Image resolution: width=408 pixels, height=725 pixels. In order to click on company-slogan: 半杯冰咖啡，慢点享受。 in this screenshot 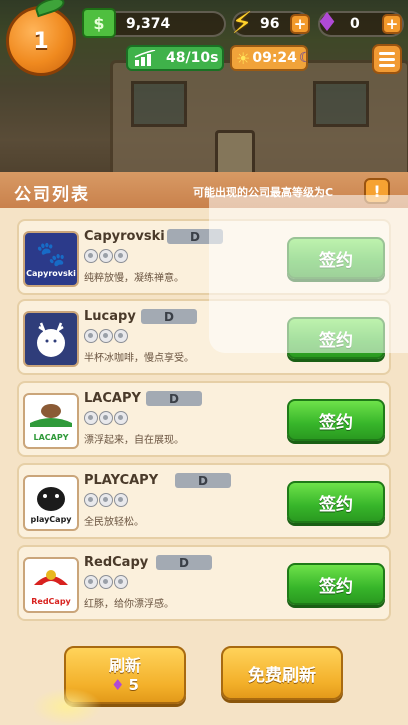, I will do `click(139, 358)`.